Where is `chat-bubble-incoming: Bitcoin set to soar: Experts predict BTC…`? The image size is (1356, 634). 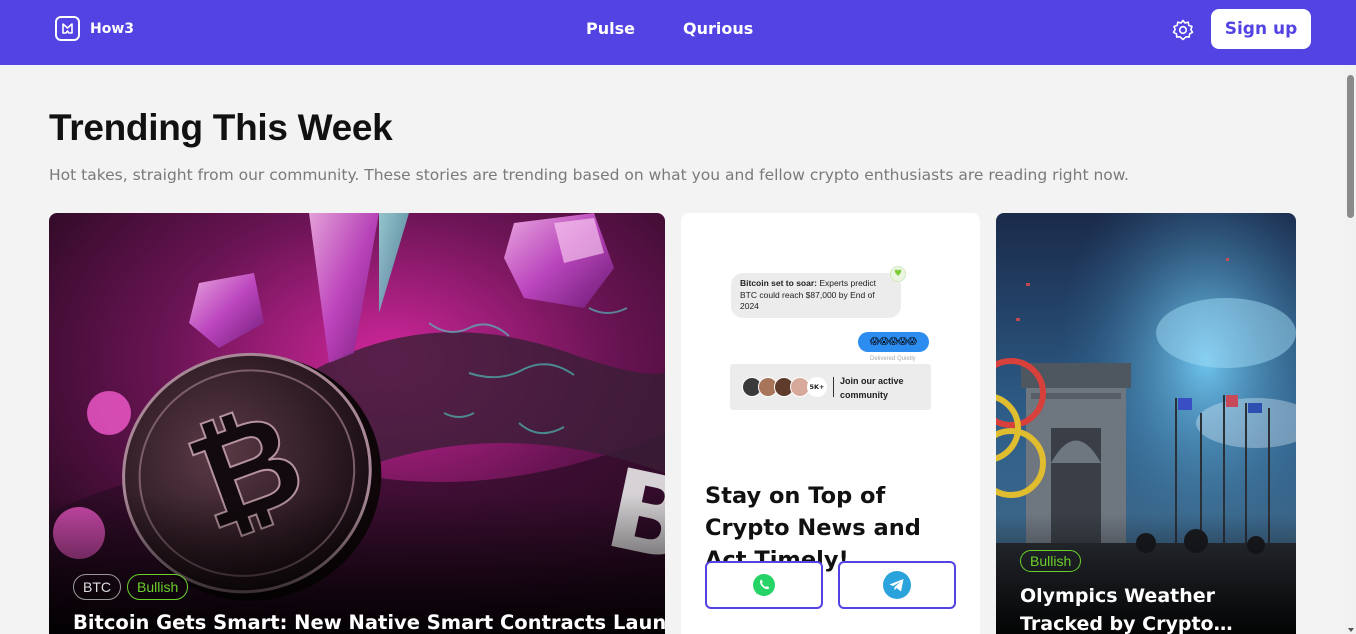
chat-bubble-incoming: Bitcoin set to soar: Experts predict BTC… is located at coordinates (816, 295).